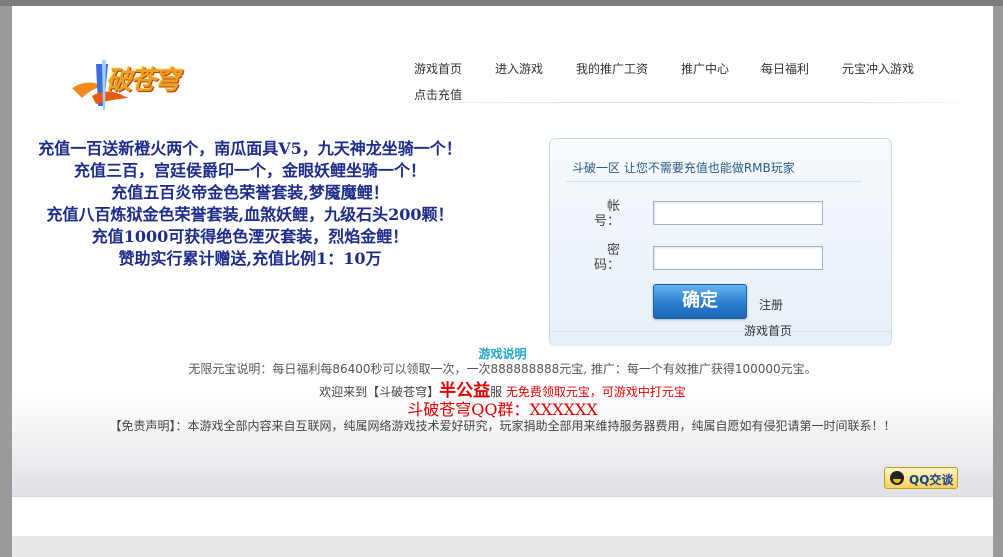 Image resolution: width=1003 pixels, height=557 pixels. What do you see at coordinates (714, 181) in the screenshot?
I see `login-panel-divider` at bounding box center [714, 181].